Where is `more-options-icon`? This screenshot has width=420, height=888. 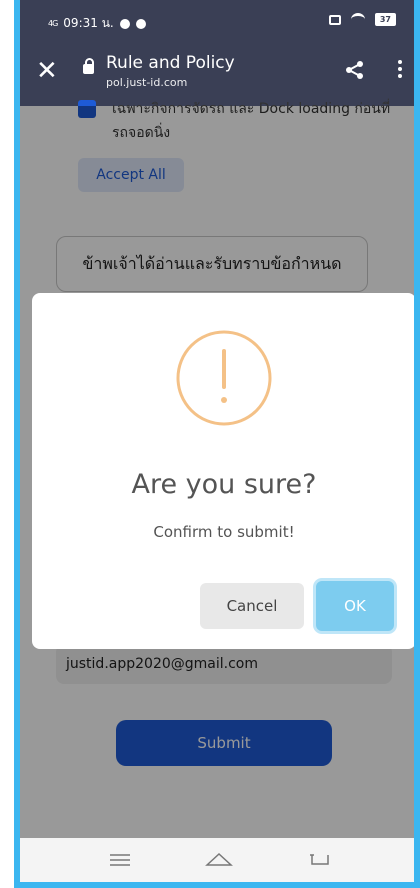 more-options-icon is located at coordinates (400, 69).